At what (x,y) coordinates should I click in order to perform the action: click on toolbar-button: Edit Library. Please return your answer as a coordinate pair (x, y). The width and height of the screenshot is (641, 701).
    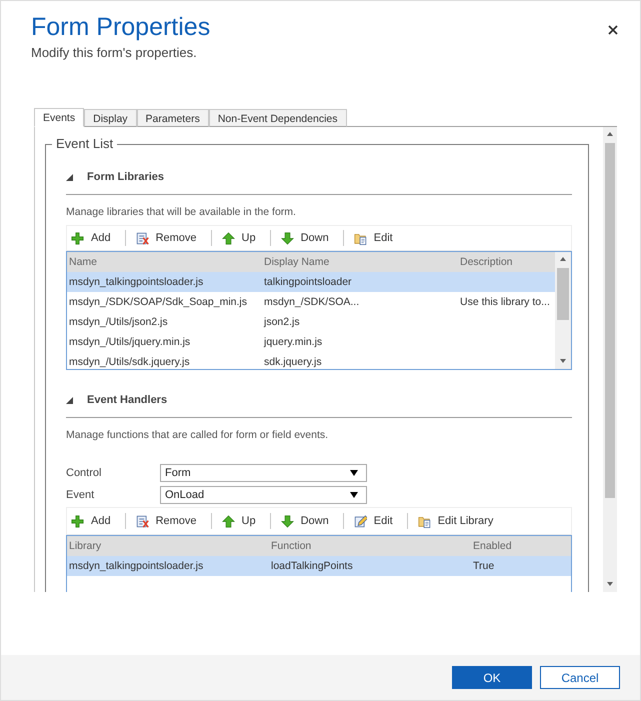
    Looking at the image, I should click on (459, 521).